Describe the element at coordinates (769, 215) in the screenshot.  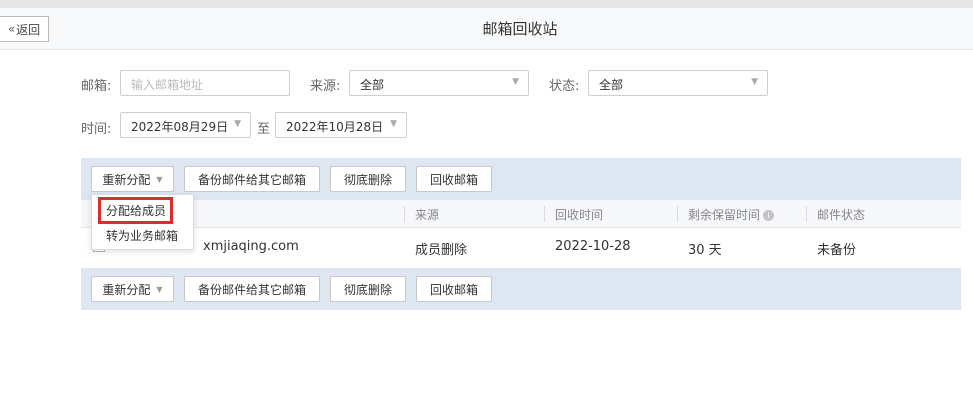
I see `info-icon: i` at that location.